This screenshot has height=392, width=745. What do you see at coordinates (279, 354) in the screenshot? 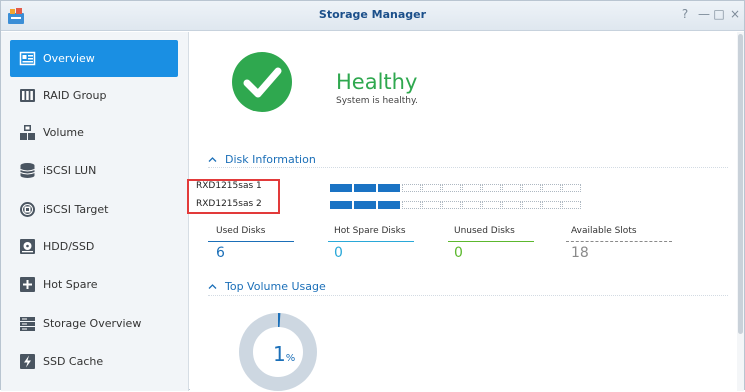
I see `usage-value: 1` at bounding box center [279, 354].